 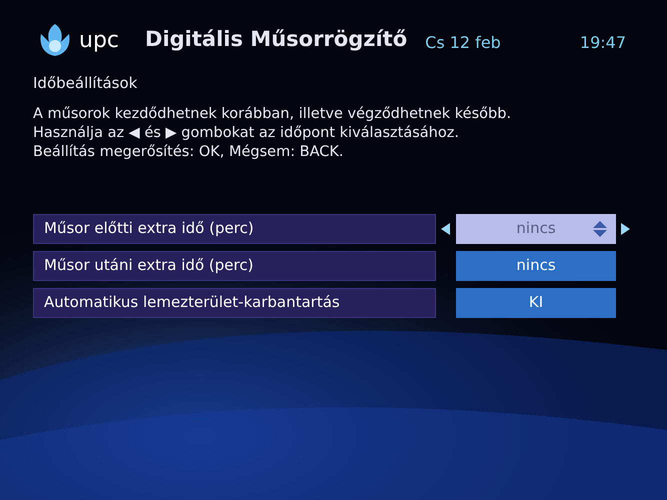 What do you see at coordinates (600, 229) in the screenshot?
I see `up-down-icon` at bounding box center [600, 229].